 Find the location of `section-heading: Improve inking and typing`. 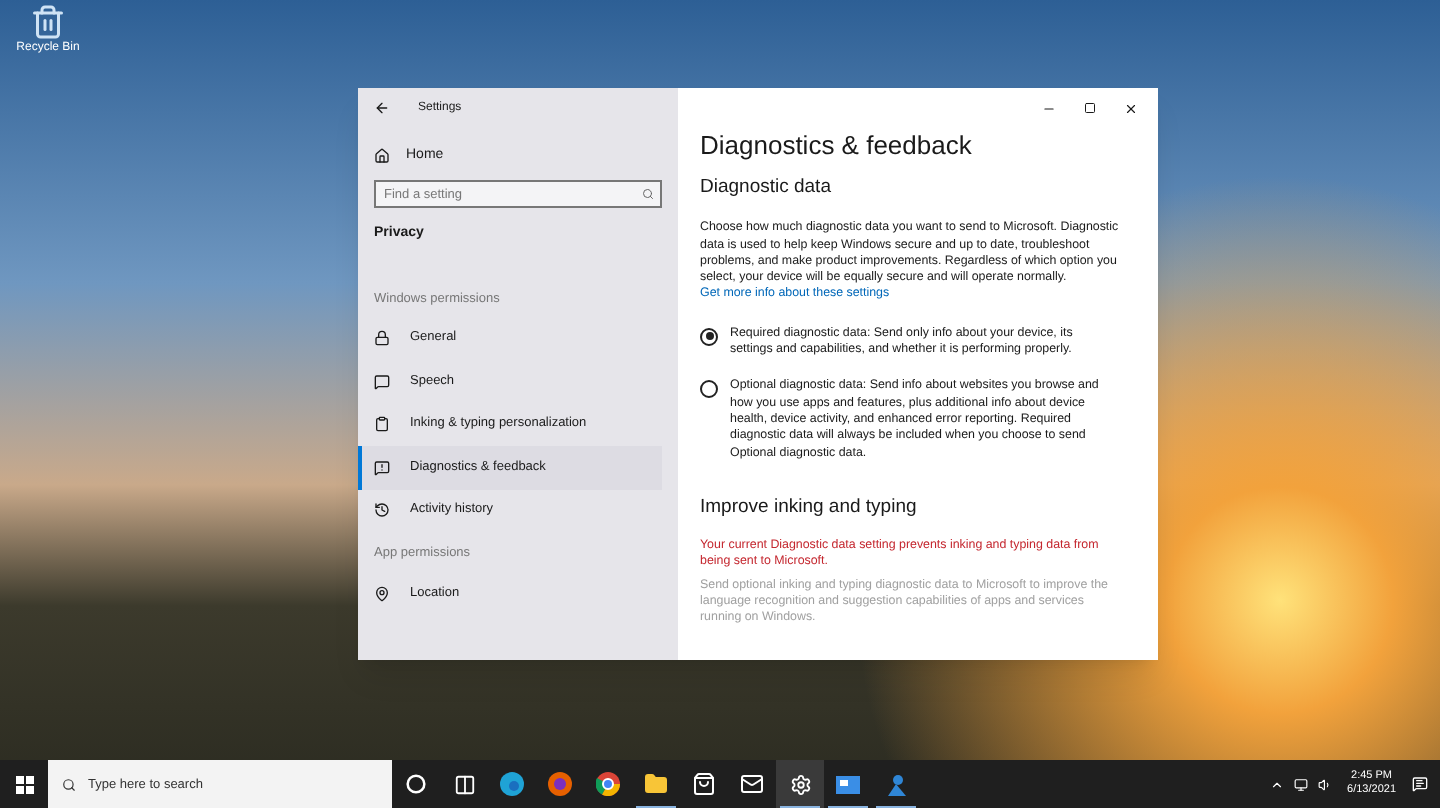

section-heading: Improve inking and typing is located at coordinates (809, 507).